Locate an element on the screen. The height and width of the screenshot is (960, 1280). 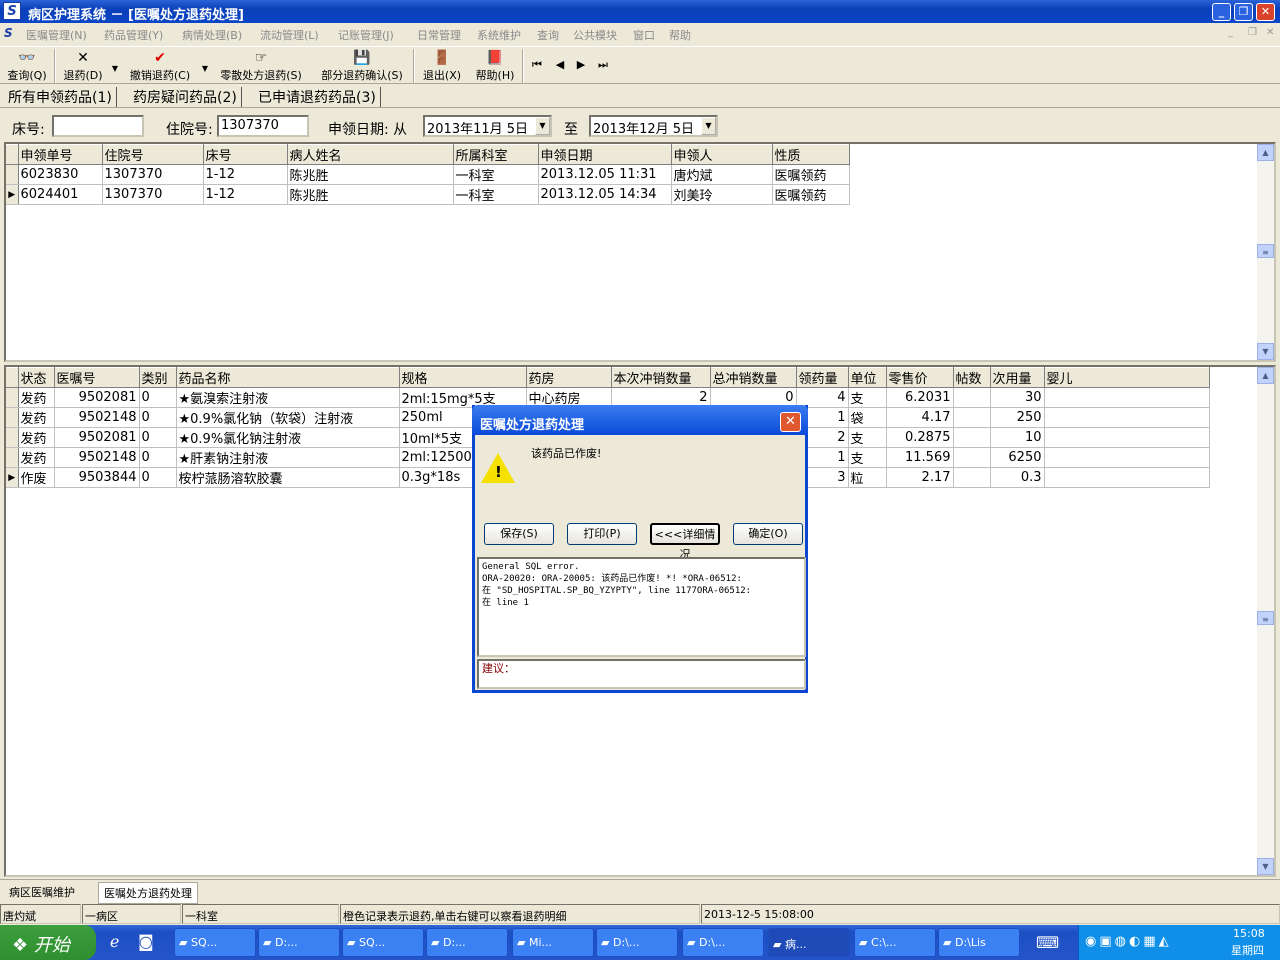
upper-scrollbar: ▲ ≡ ▼ is located at coordinates (1265, 252).